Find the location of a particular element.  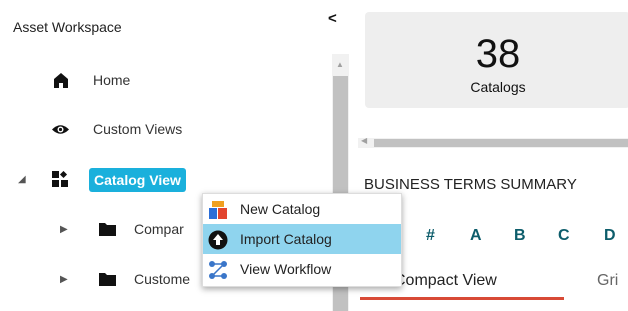

scrollbar-thumb is located at coordinates (501, 143).